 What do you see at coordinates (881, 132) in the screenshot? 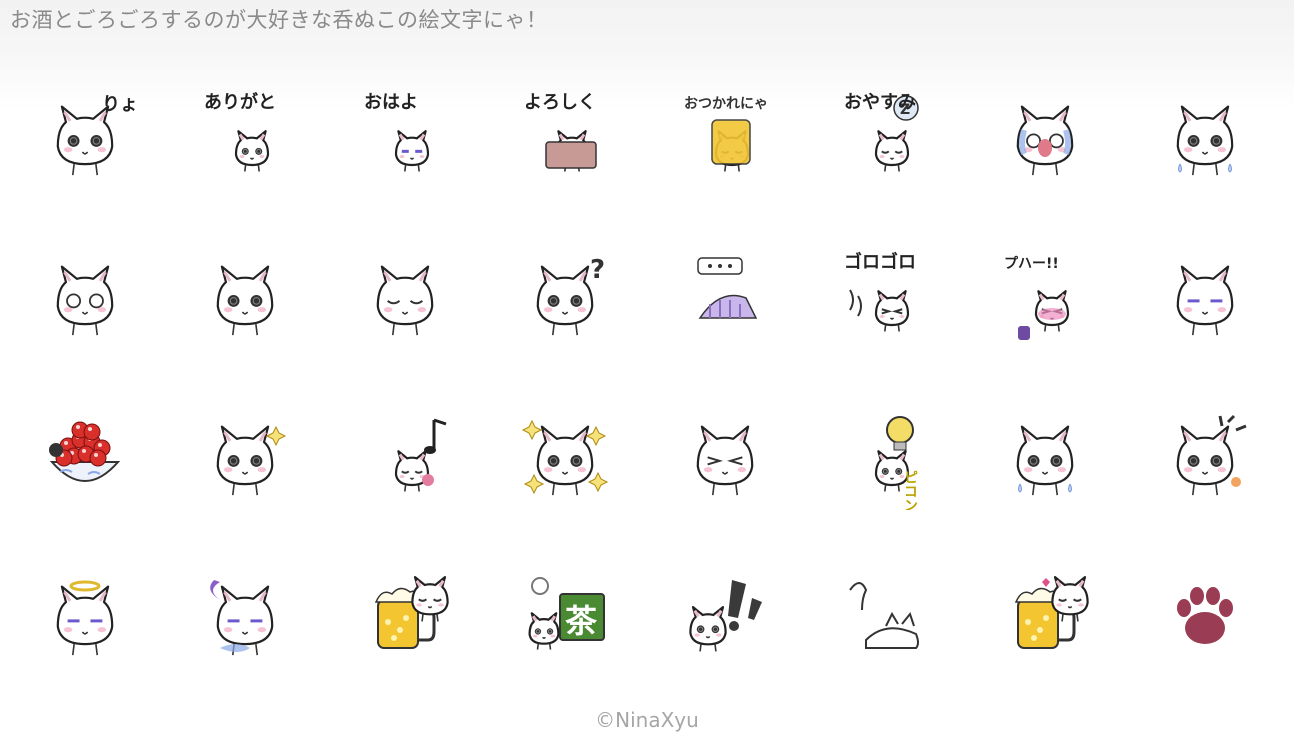
I see `cat-oyasumi-icon: Zおやすみ` at bounding box center [881, 132].